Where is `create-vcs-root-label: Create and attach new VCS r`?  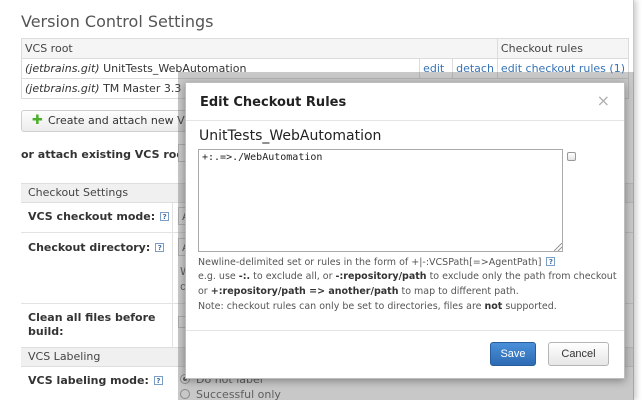 create-vcs-root-label: Create and attach new VCS r is located at coordinates (119, 120).